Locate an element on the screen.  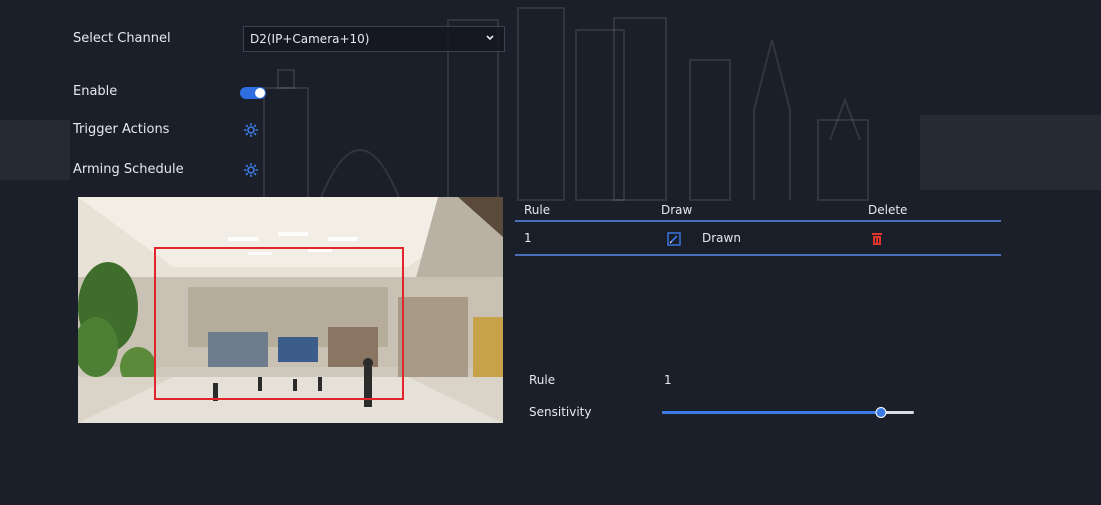
rule-table: Rule Draw Delete 1 Drawn is located at coordinates (758, 228).